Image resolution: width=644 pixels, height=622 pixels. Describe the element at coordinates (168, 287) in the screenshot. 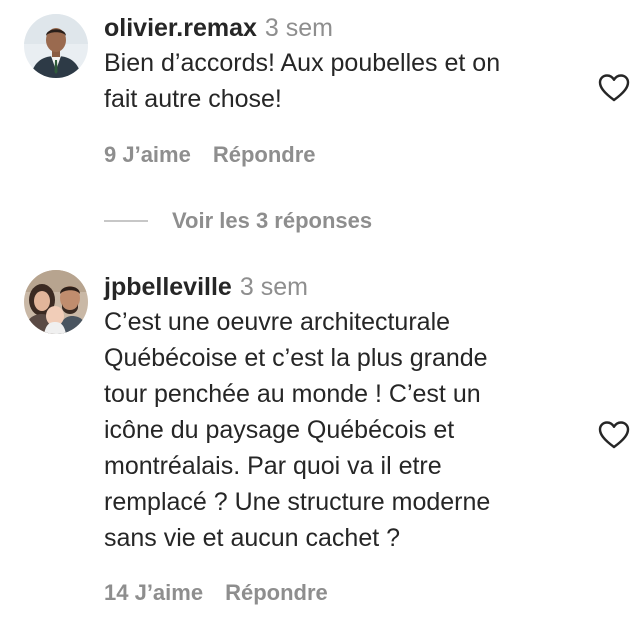

I see `username: jpbelleville` at that location.